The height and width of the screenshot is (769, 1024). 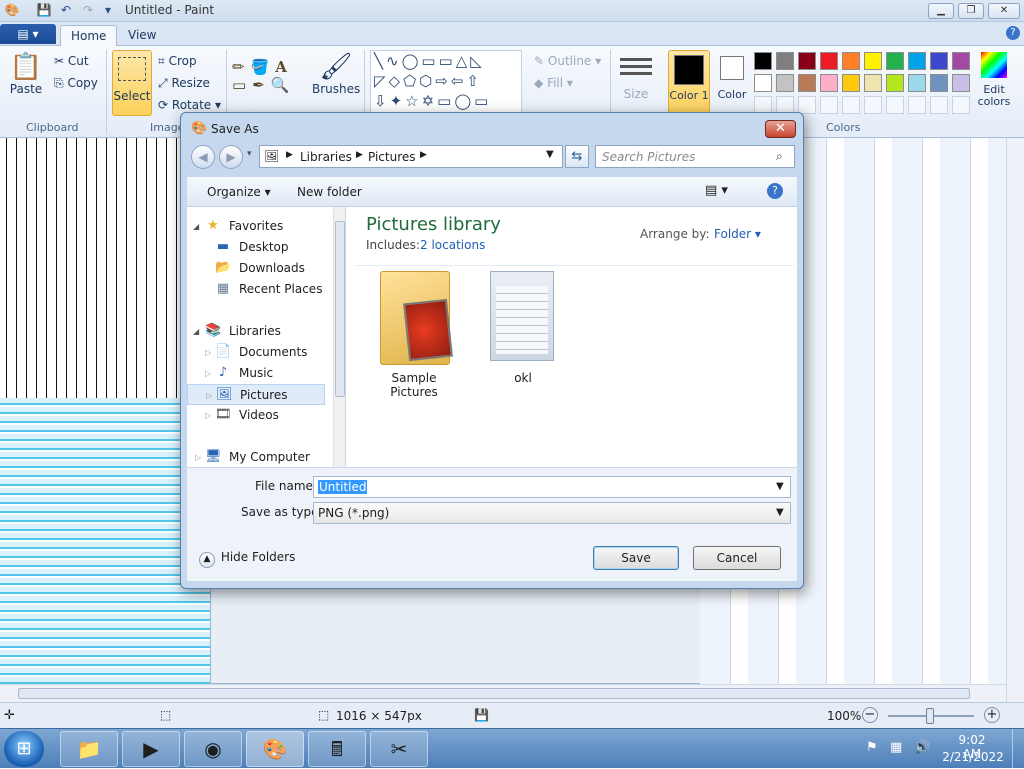 What do you see at coordinates (256, 226) in the screenshot?
I see `nav-favorites: ◢ ★ Favorites` at bounding box center [256, 226].